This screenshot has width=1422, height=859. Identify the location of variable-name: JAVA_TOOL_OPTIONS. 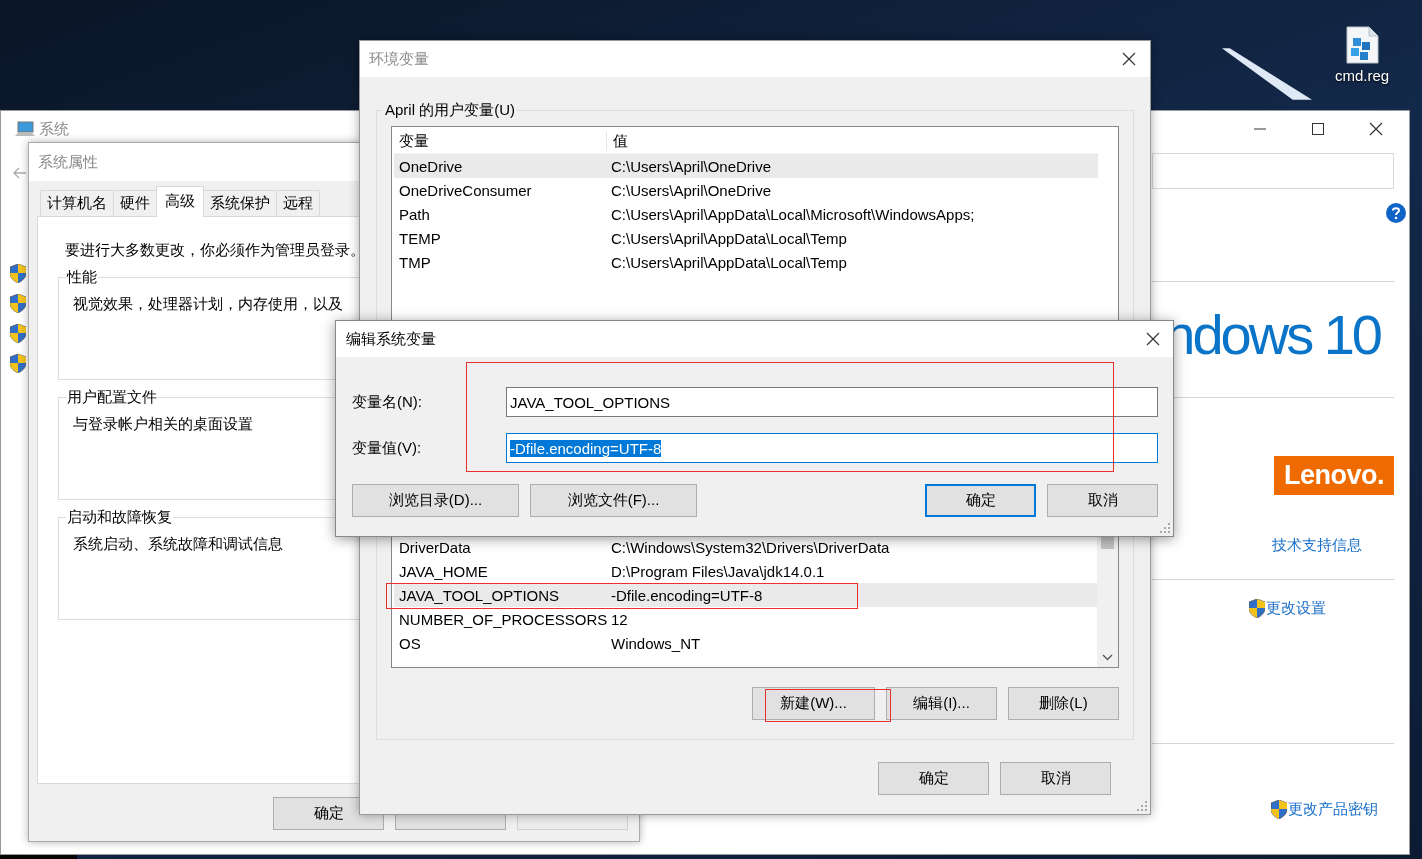
(479, 595).